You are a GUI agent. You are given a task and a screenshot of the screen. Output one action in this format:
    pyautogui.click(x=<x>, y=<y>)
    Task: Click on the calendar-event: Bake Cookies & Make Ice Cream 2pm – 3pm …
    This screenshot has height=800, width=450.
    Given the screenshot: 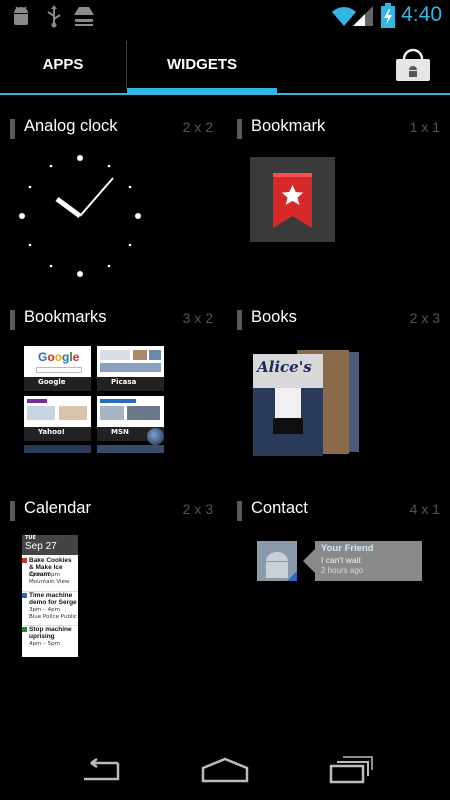 What is the action you would take?
    pyautogui.click(x=50, y=574)
    